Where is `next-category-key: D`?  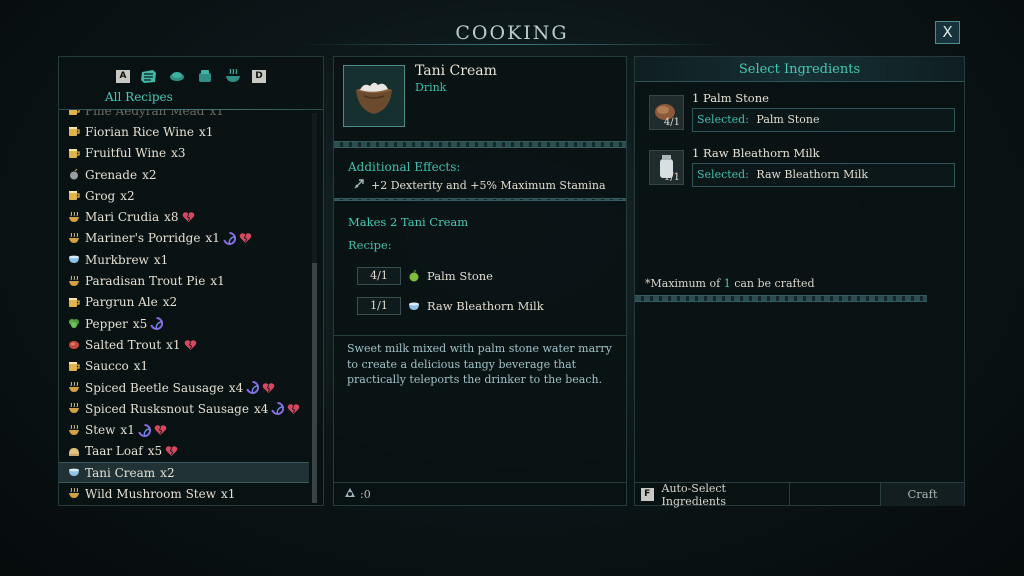
next-category-key: D is located at coordinates (259, 76).